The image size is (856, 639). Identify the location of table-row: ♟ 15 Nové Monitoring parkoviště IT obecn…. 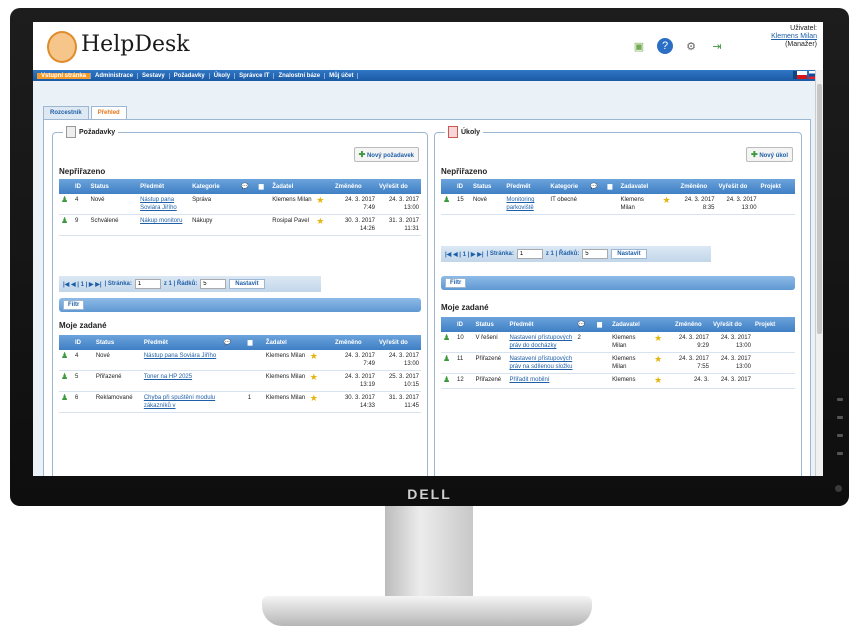
(618, 204).